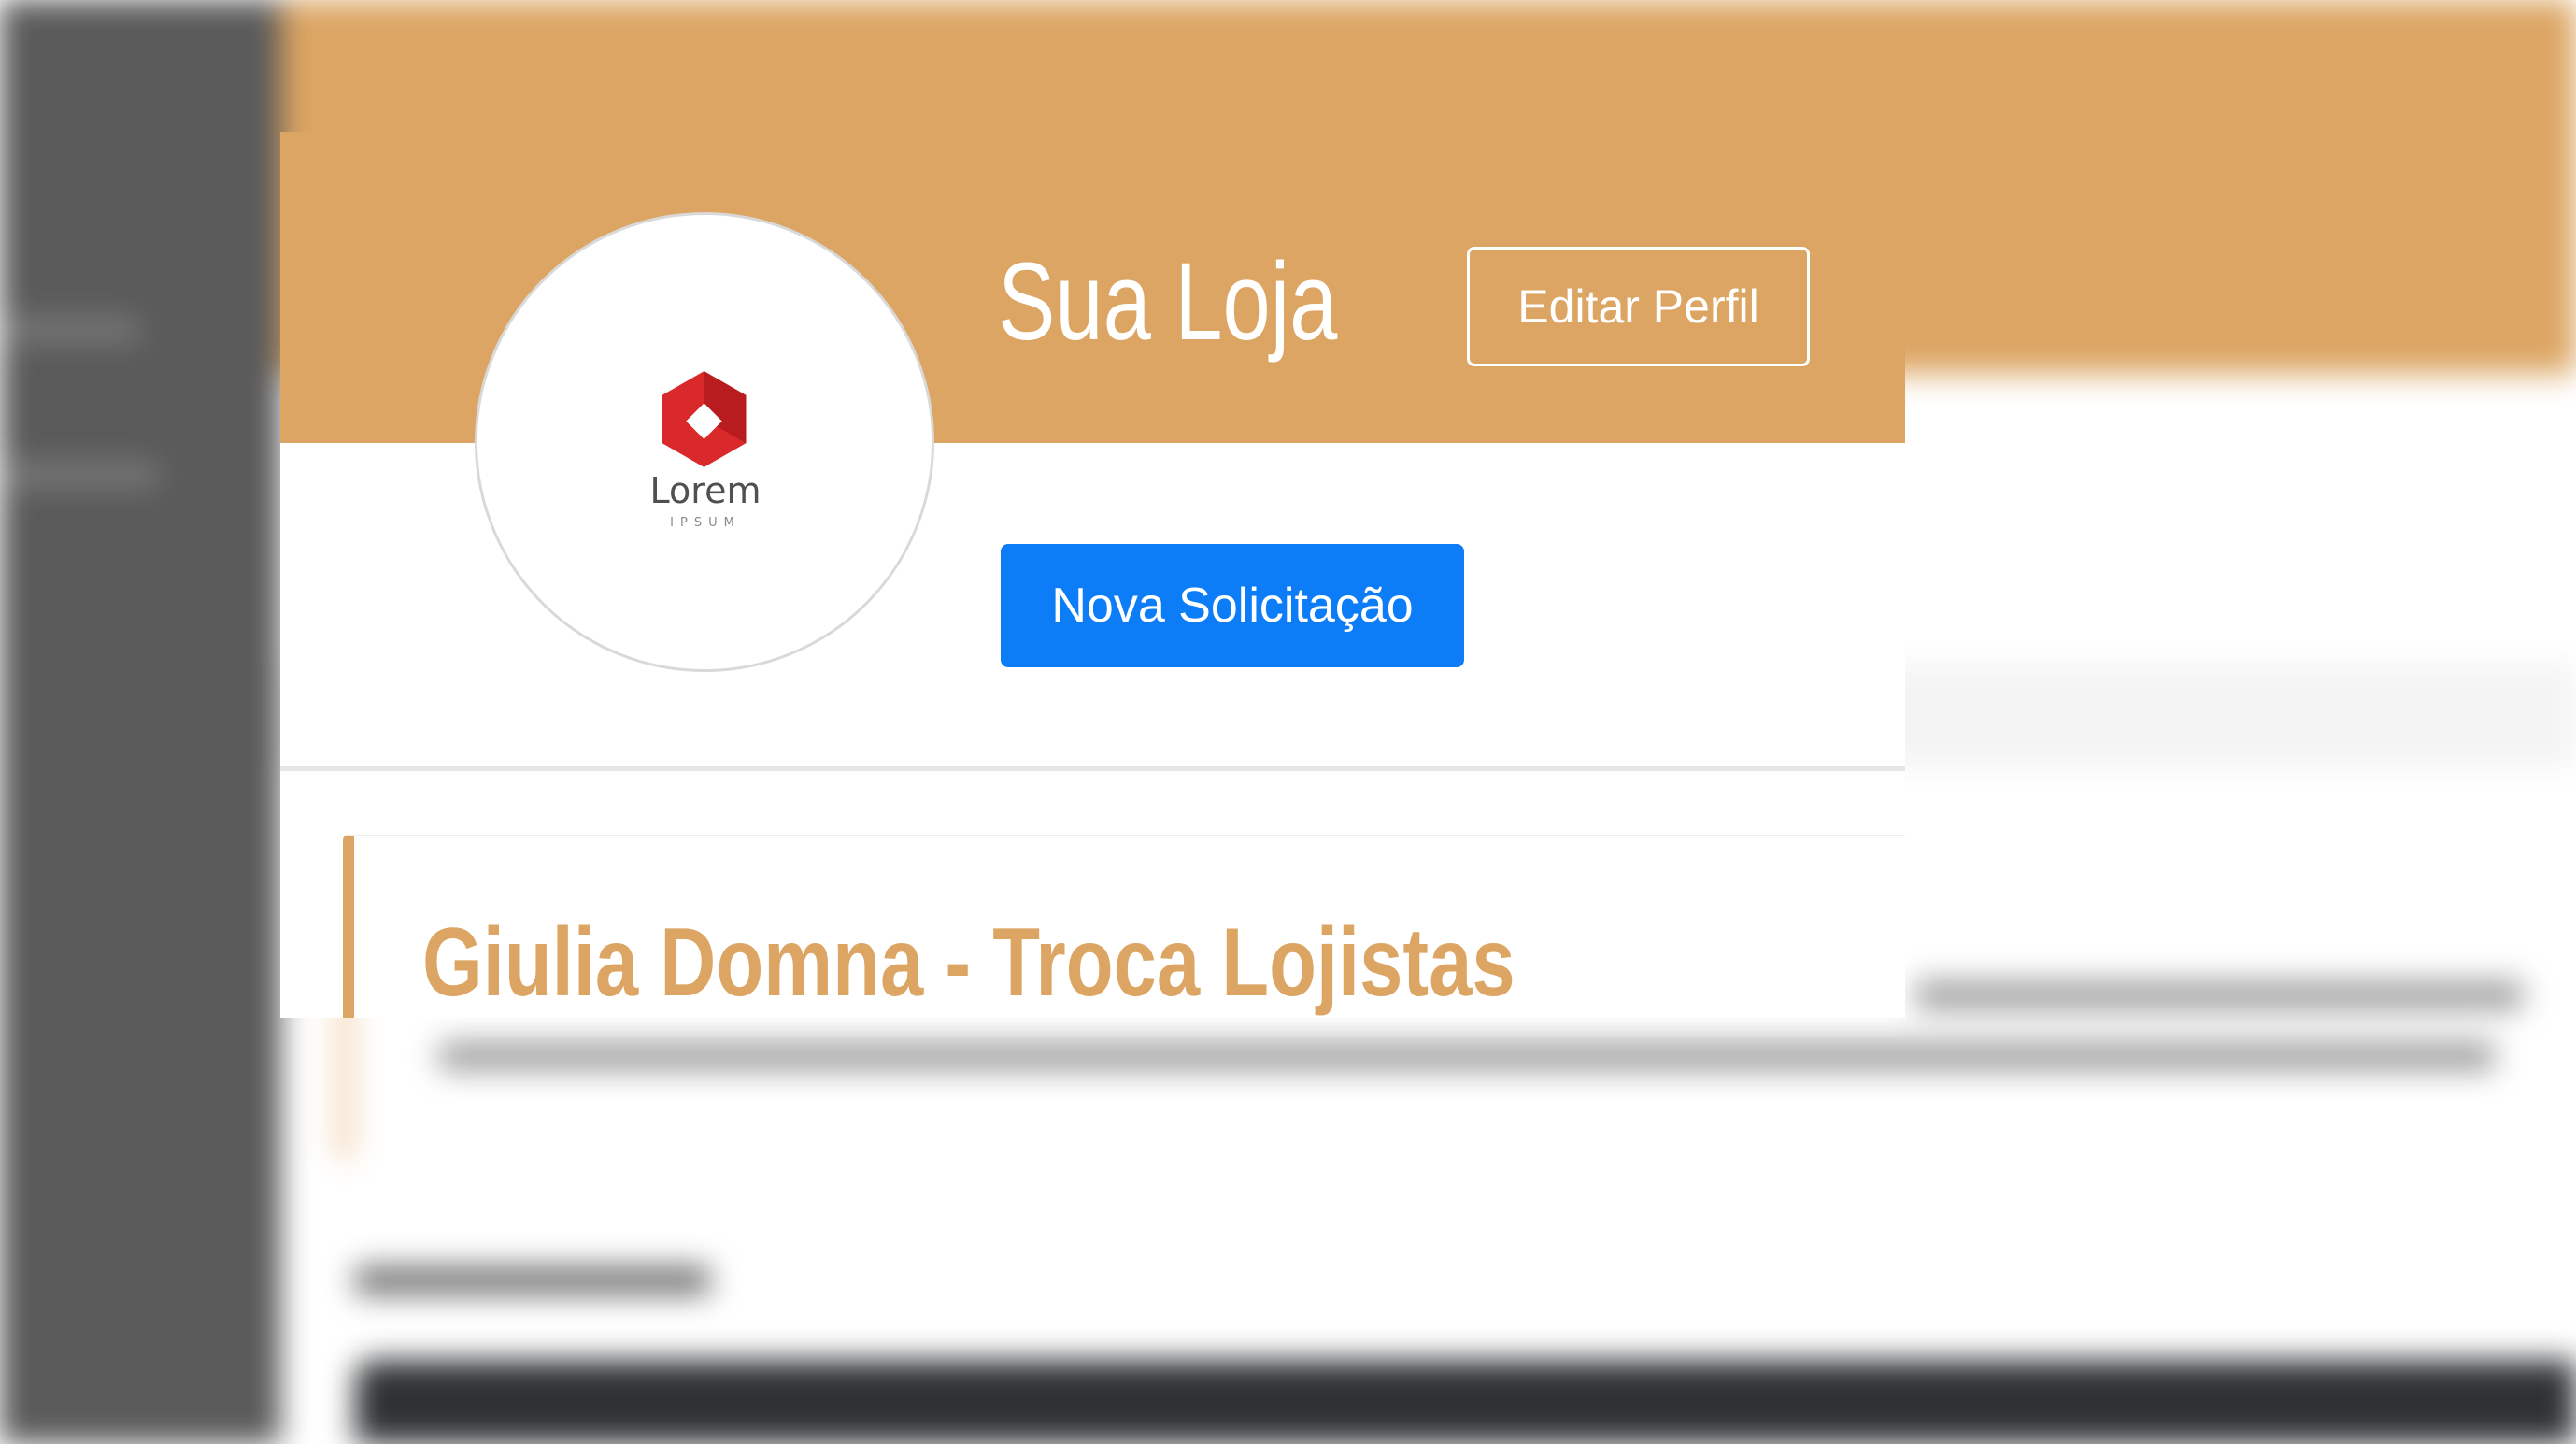 This screenshot has width=2576, height=1444. I want to click on store-name: Sua Loja, so click(1168, 302).